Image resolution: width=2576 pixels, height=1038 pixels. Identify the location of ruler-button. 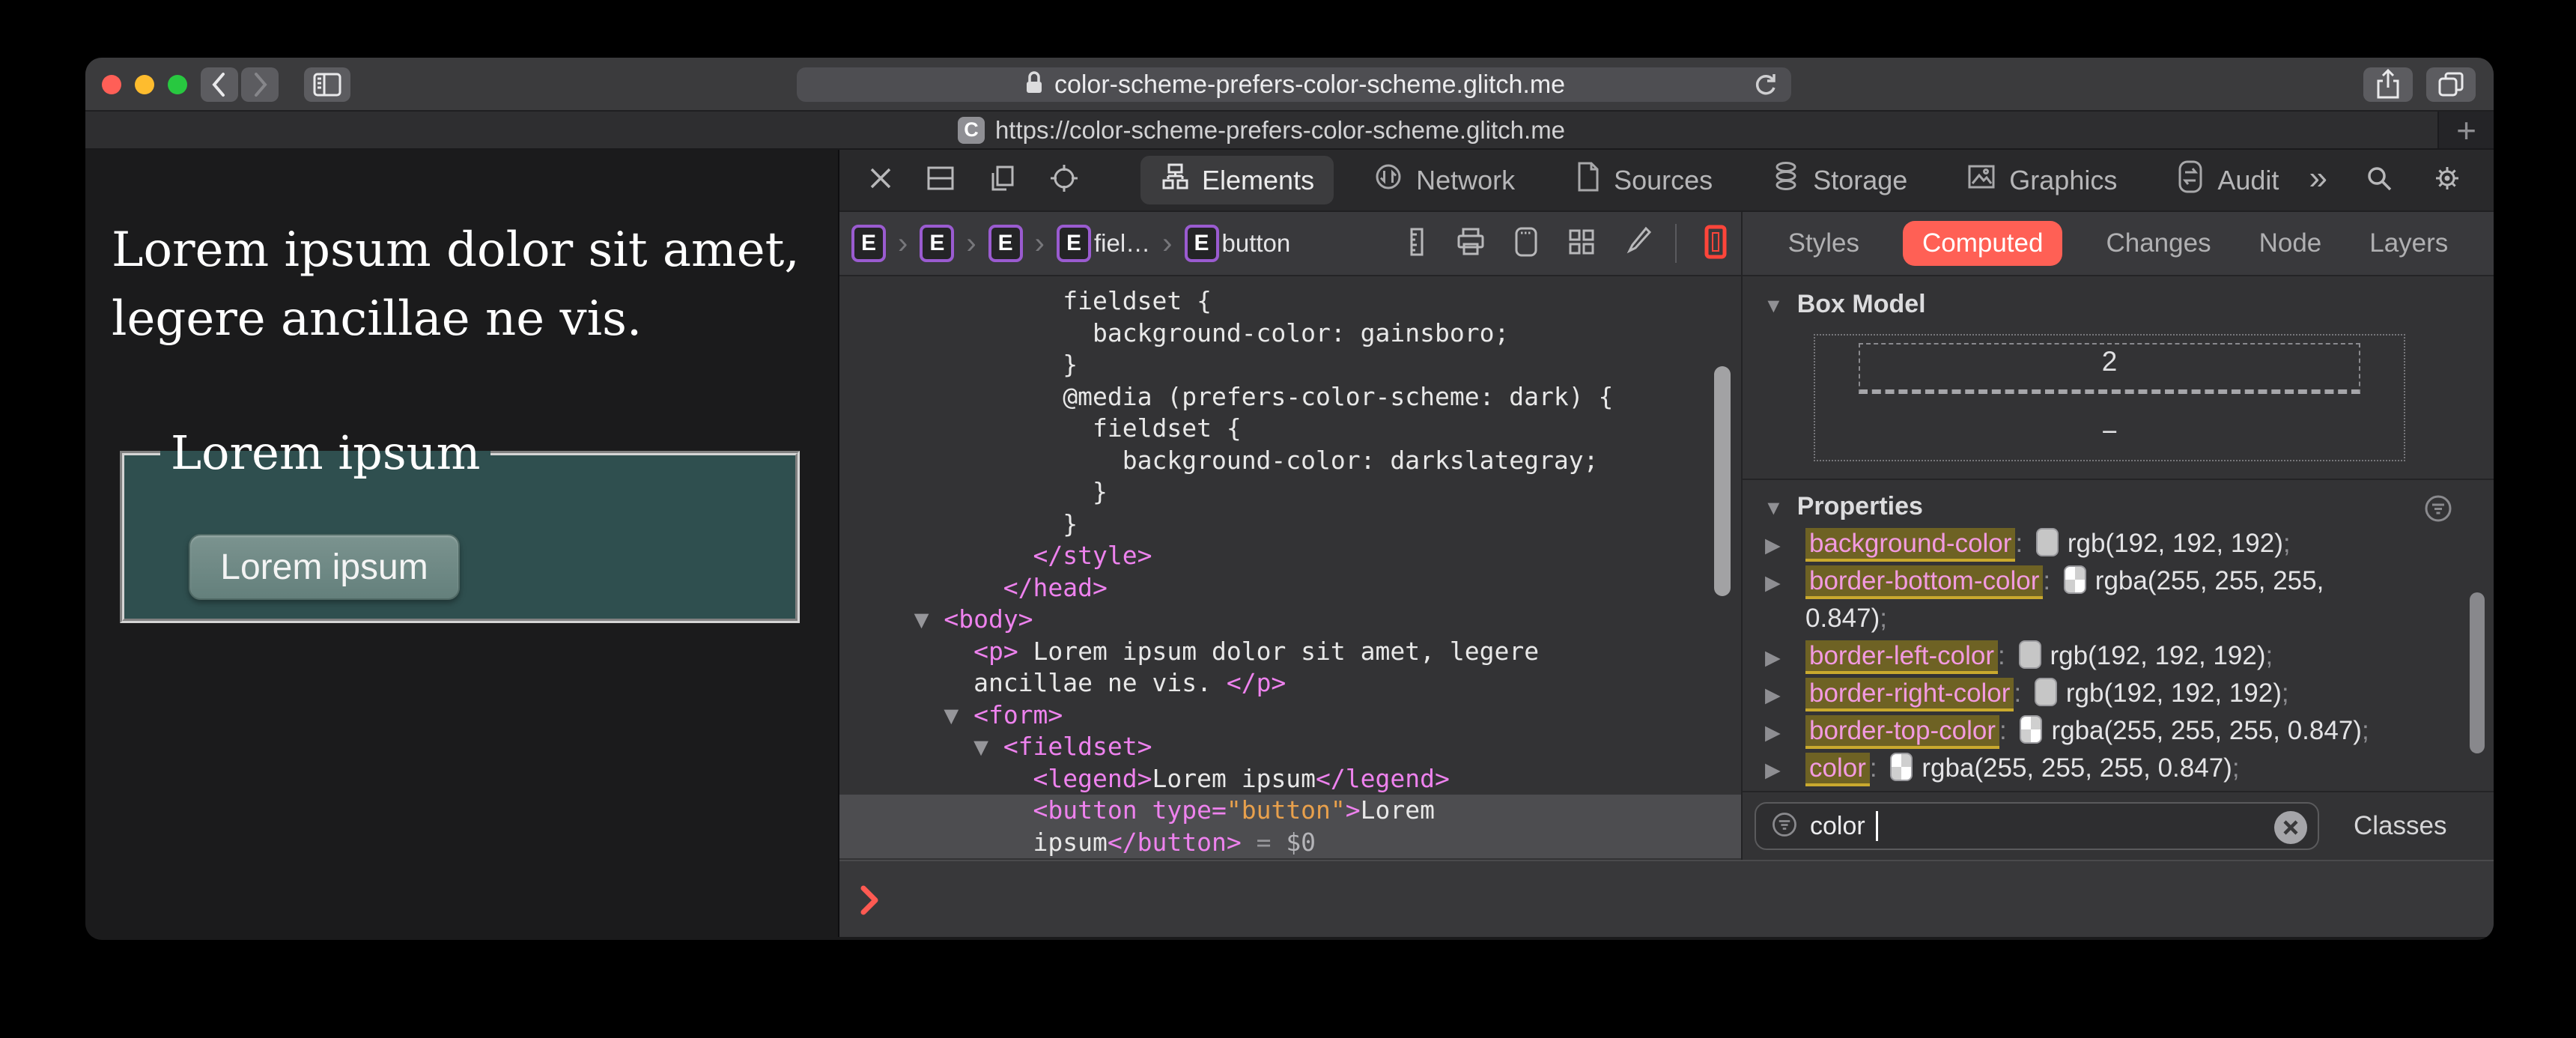
(1417, 243).